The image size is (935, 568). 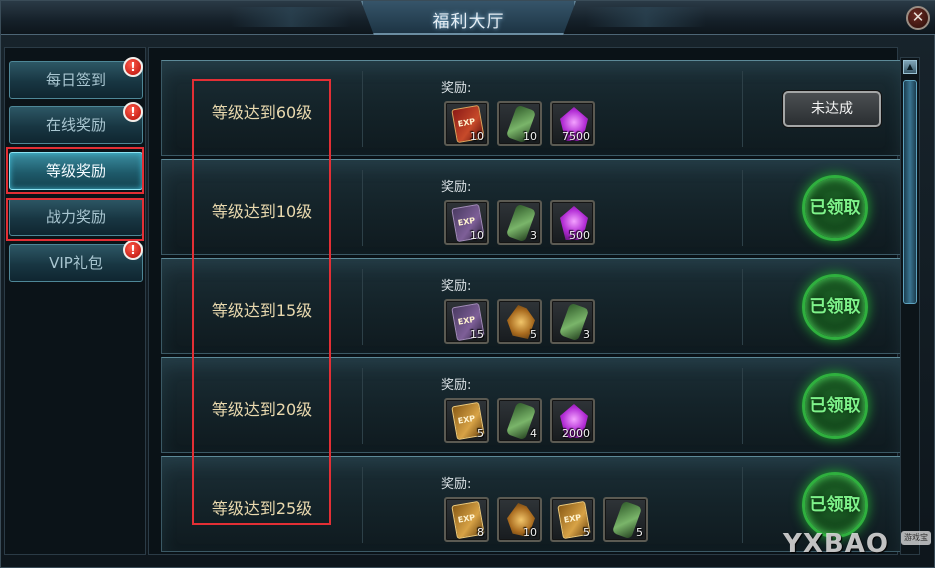 What do you see at coordinates (646, 17) in the screenshot?
I see `title-ornament-right` at bounding box center [646, 17].